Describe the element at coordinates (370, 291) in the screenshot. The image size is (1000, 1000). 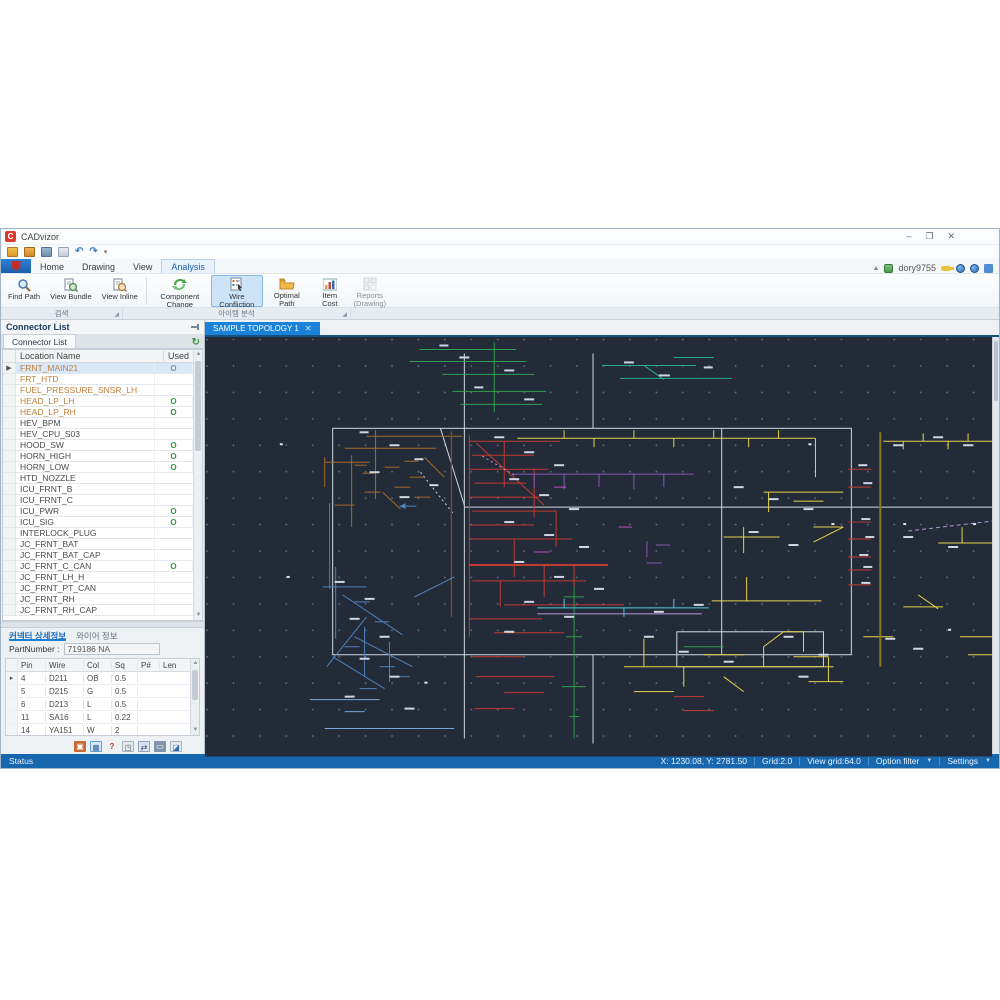
I see `reports-drawing-button: Reports (Drawing)` at that location.